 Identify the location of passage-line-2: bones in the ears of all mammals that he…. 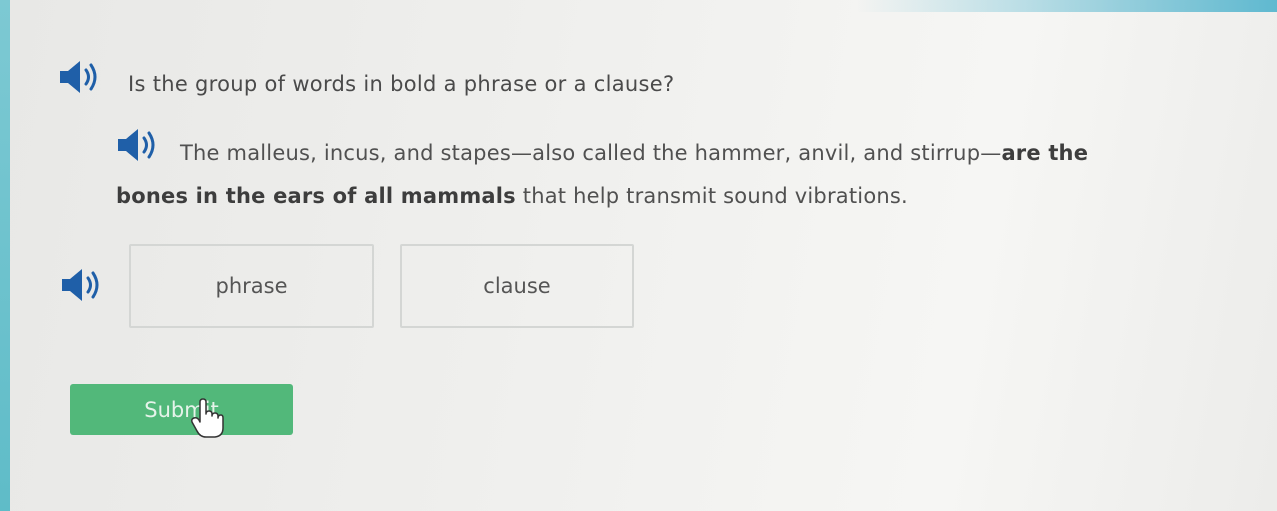
(512, 196).